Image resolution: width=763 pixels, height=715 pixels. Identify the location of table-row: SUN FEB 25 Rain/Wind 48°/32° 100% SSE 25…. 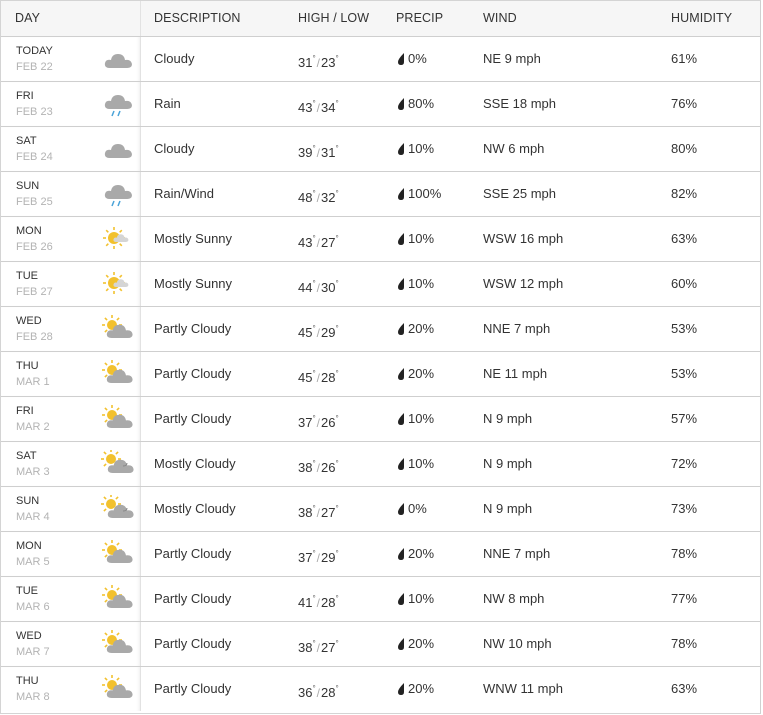
(380, 194).